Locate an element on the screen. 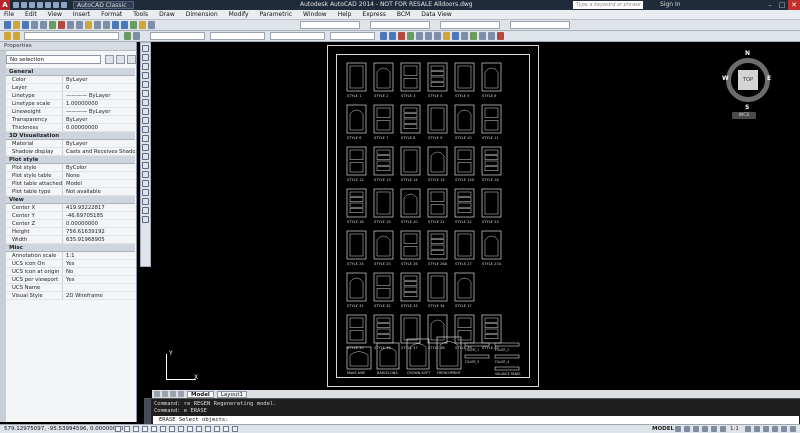  property-row: Shadow displayCasts and Receives Shadows is located at coordinates (70, 152).